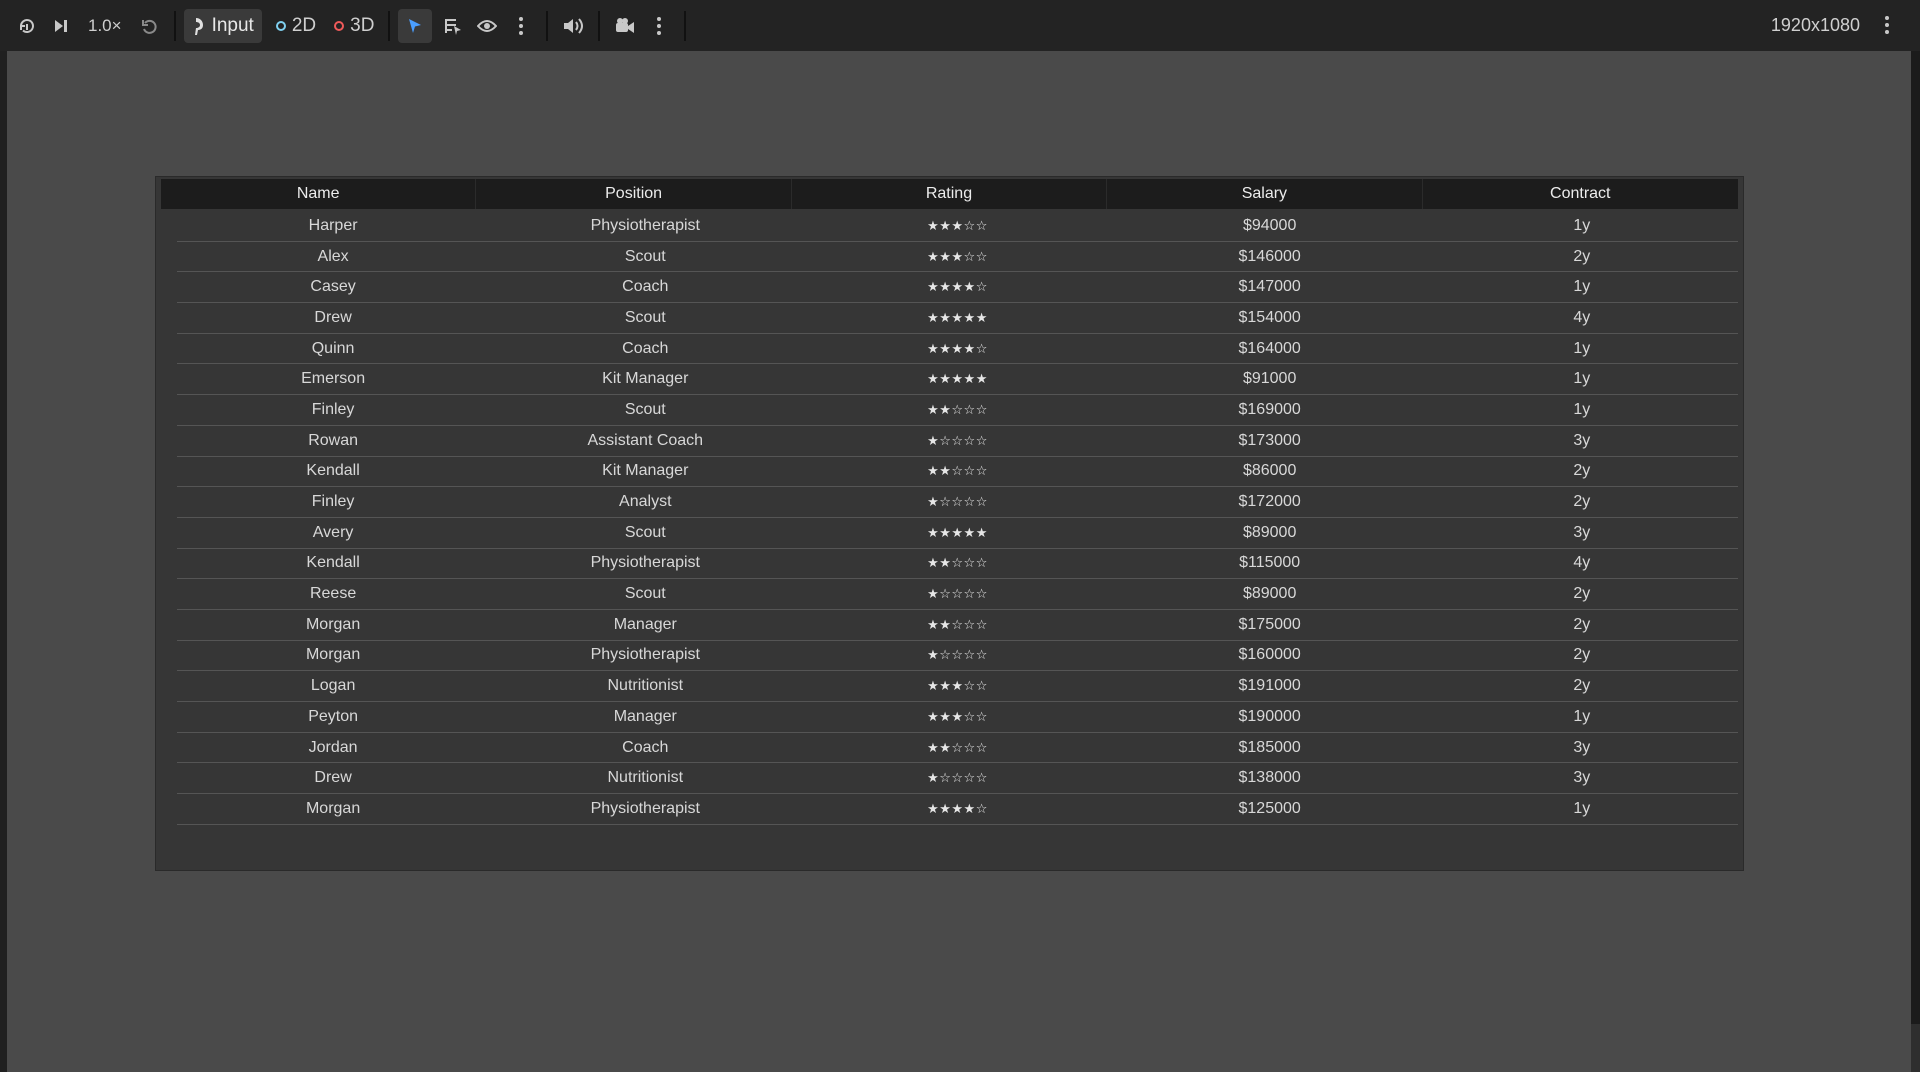 This screenshot has height=1072, width=1920. I want to click on cell-position: Manager, so click(645, 624).